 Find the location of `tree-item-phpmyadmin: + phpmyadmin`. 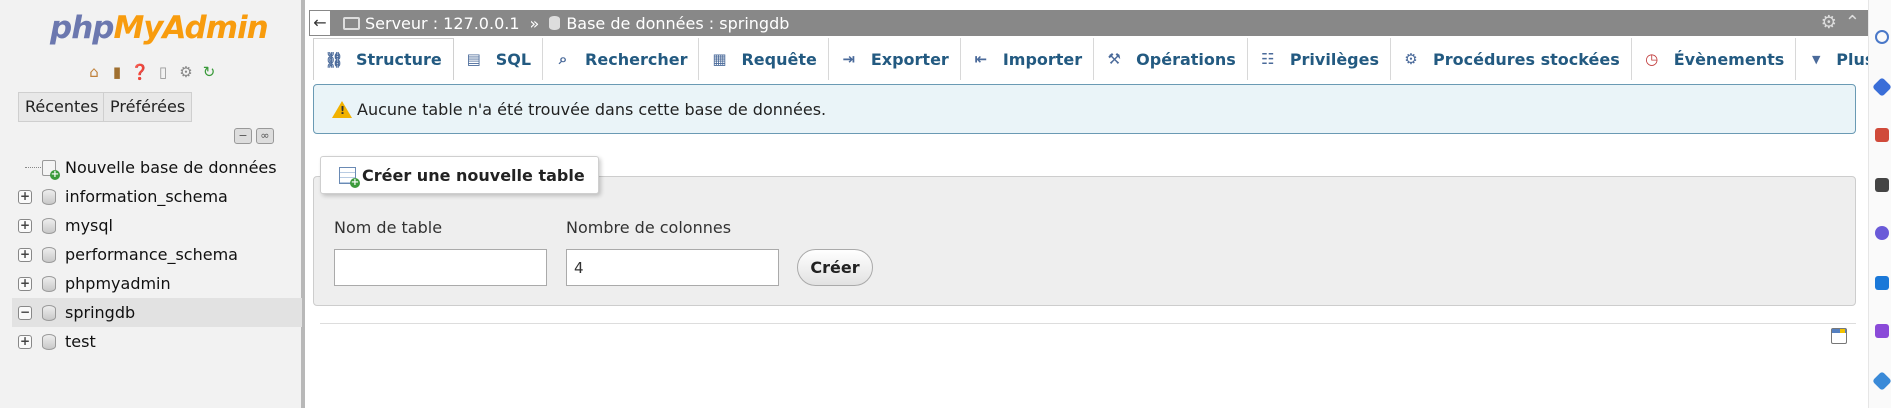

tree-item-phpmyadmin: + phpmyadmin is located at coordinates (157, 283).